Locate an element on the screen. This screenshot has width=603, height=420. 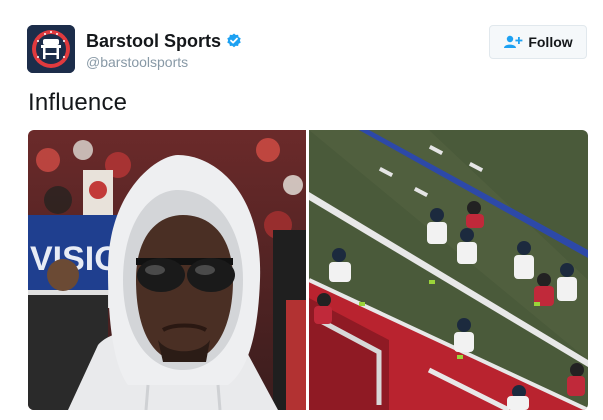
follow-button-label: Follow is located at coordinates (550, 42).